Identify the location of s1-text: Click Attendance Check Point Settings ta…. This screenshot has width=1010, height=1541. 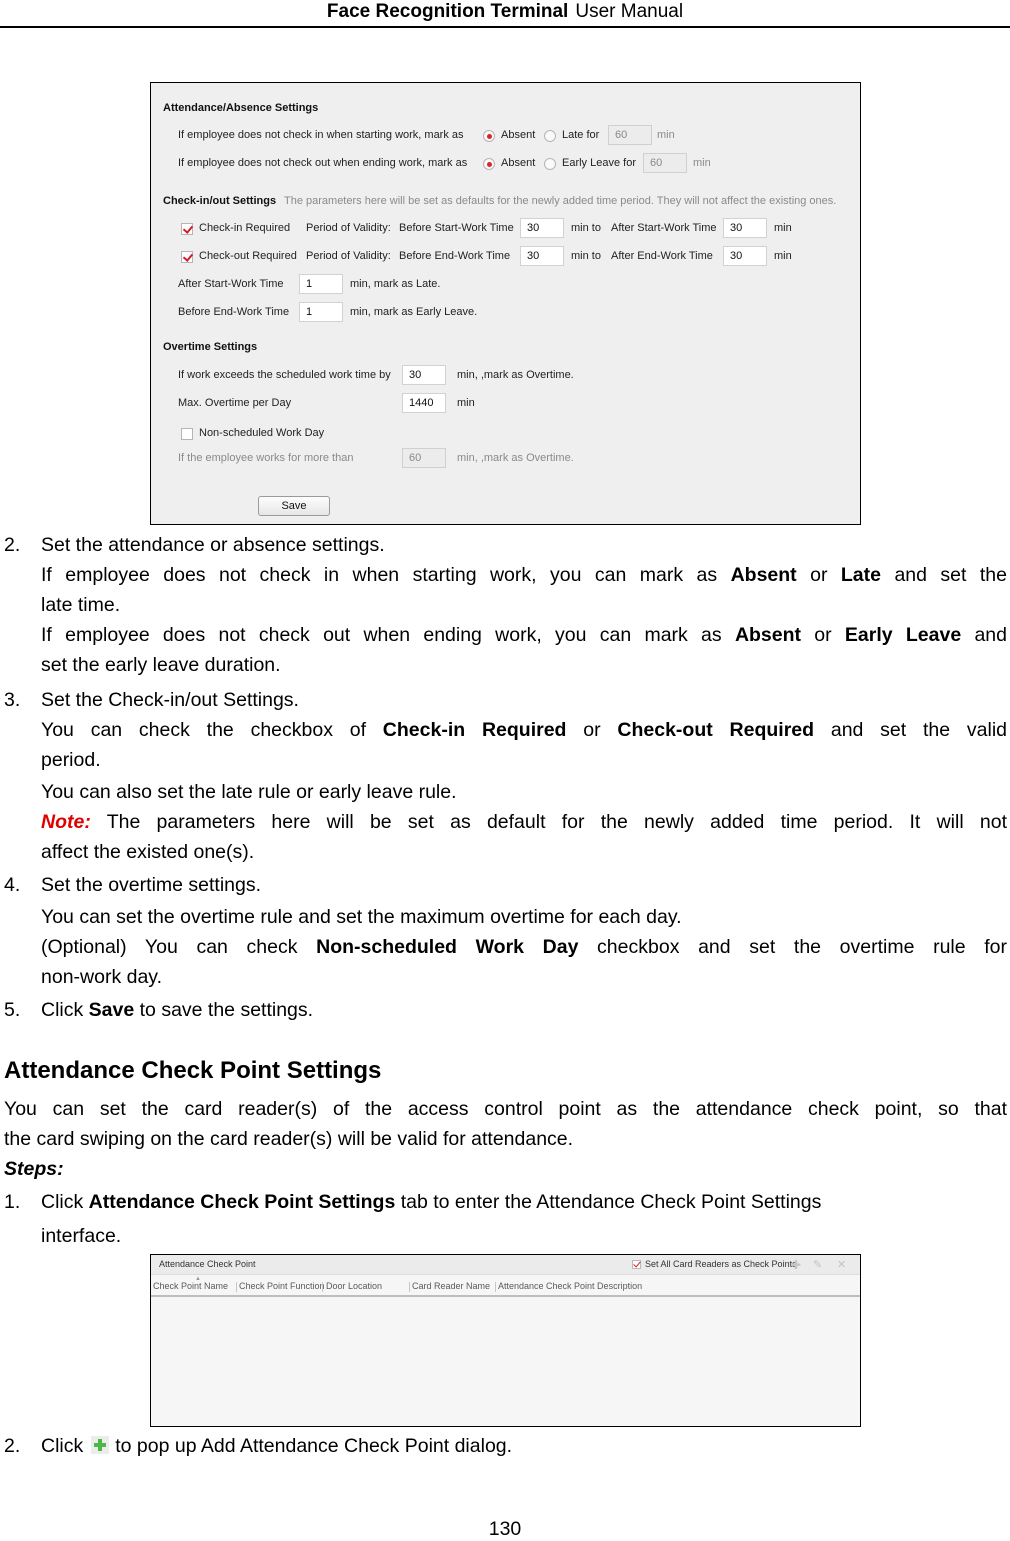
(431, 1202).